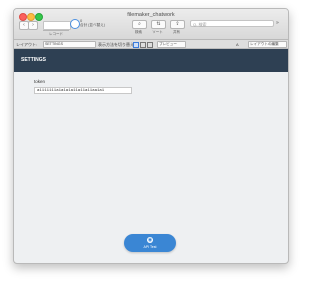  Describe the element at coordinates (157, 32) in the screenshot. I see `sort-label: ソート` at that location.